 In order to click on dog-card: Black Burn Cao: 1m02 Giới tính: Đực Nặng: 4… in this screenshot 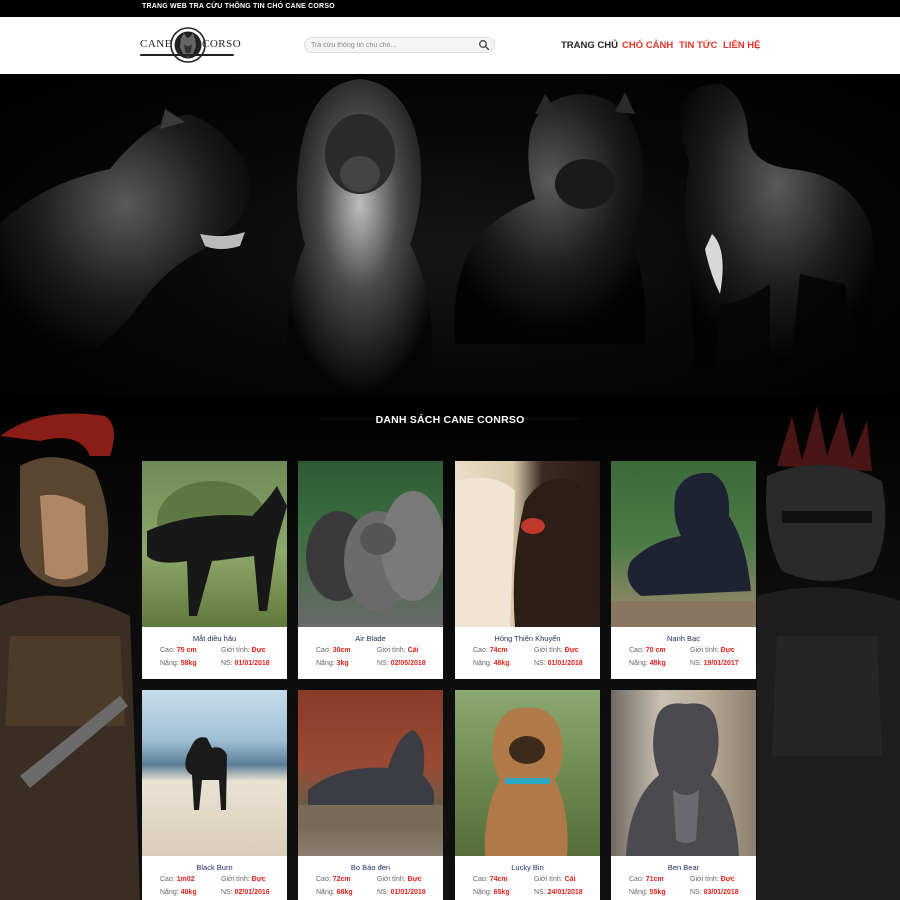, I will do `click(214, 795)`.